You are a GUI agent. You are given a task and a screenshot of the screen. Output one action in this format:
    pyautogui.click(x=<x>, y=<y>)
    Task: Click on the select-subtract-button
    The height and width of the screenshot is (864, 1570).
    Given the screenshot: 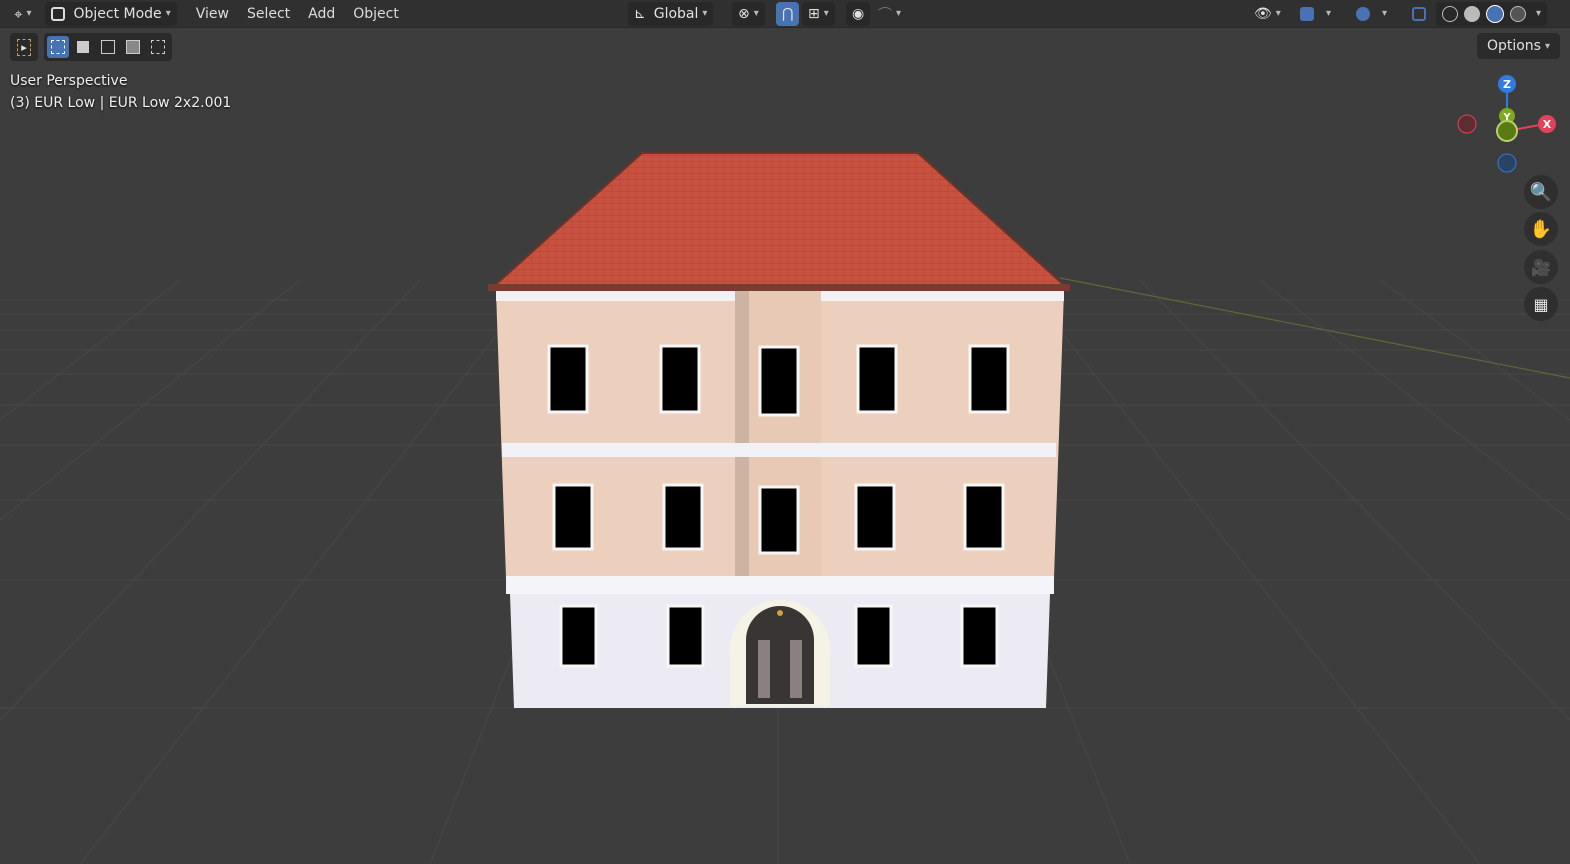 What is the action you would take?
    pyautogui.click(x=108, y=47)
    